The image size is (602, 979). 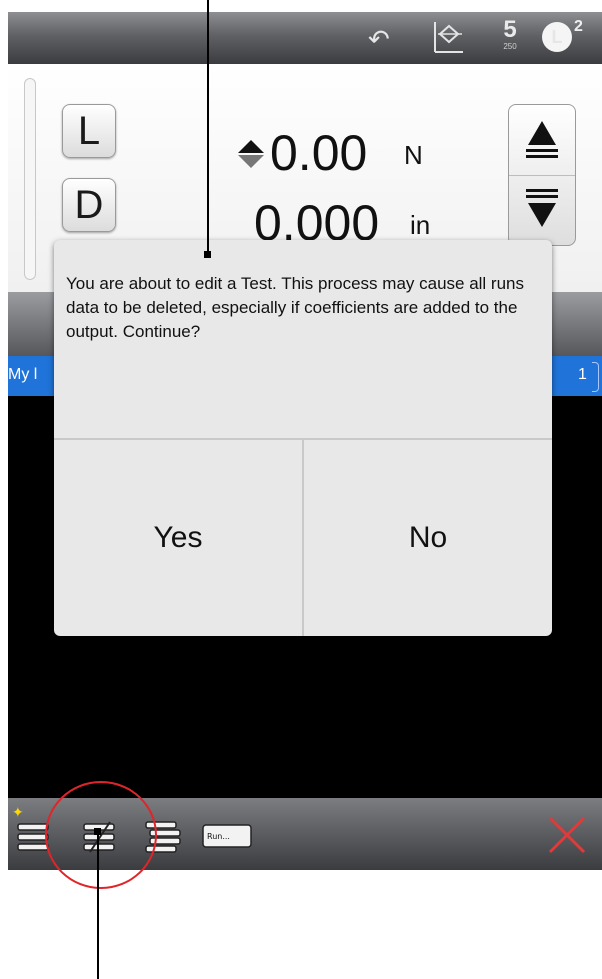 What do you see at coordinates (207, 254) in the screenshot?
I see `callout-dot-top` at bounding box center [207, 254].